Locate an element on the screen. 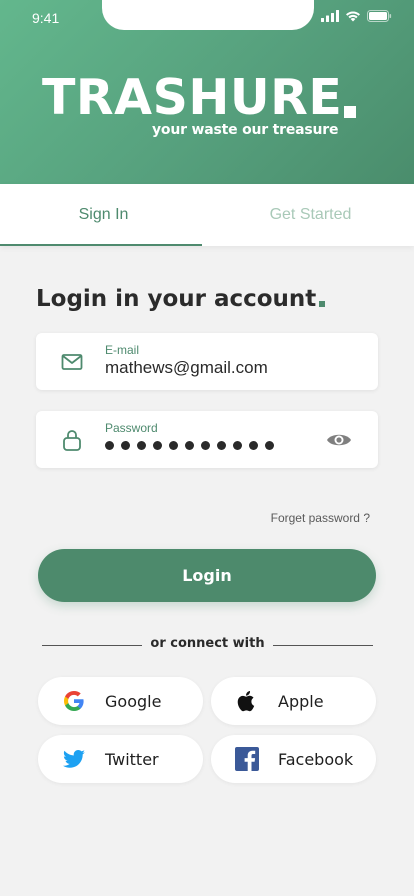  email-value: mathews@gmail.com is located at coordinates (186, 368).